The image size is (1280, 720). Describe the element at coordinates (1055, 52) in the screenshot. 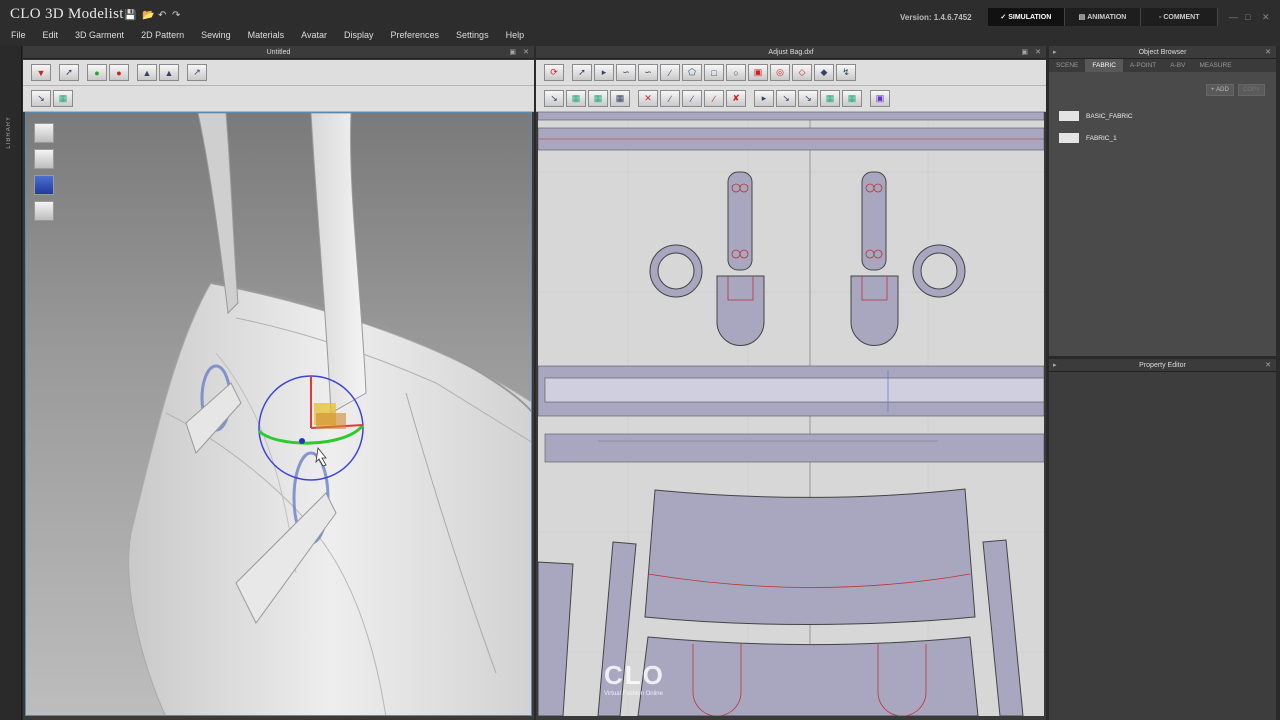

I see `object-browser-pin-icon: ▸` at that location.